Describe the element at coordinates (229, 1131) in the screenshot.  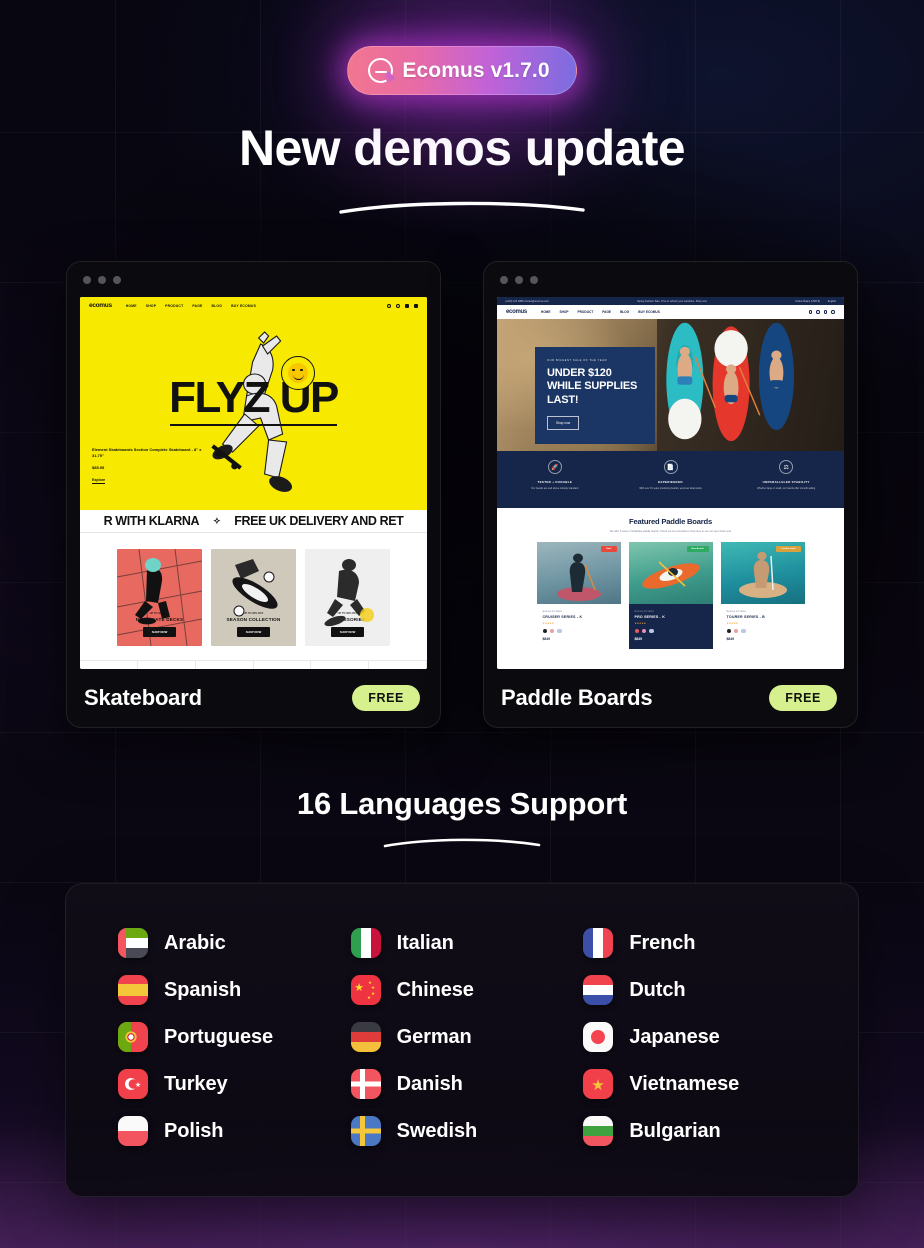
I see `language-item-polish: Polish` at that location.